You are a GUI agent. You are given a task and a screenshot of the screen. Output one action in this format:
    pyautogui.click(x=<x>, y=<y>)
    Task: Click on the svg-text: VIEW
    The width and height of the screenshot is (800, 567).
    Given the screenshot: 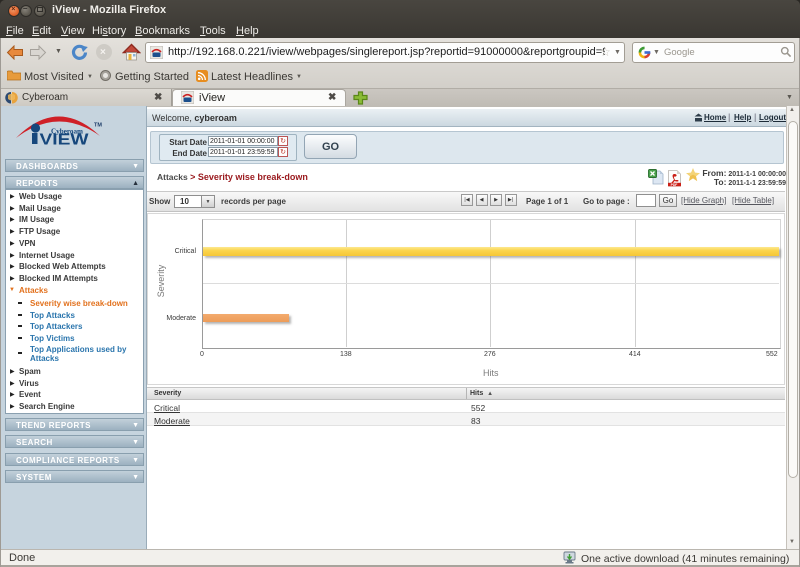 What is the action you would take?
    pyautogui.click(x=65, y=140)
    